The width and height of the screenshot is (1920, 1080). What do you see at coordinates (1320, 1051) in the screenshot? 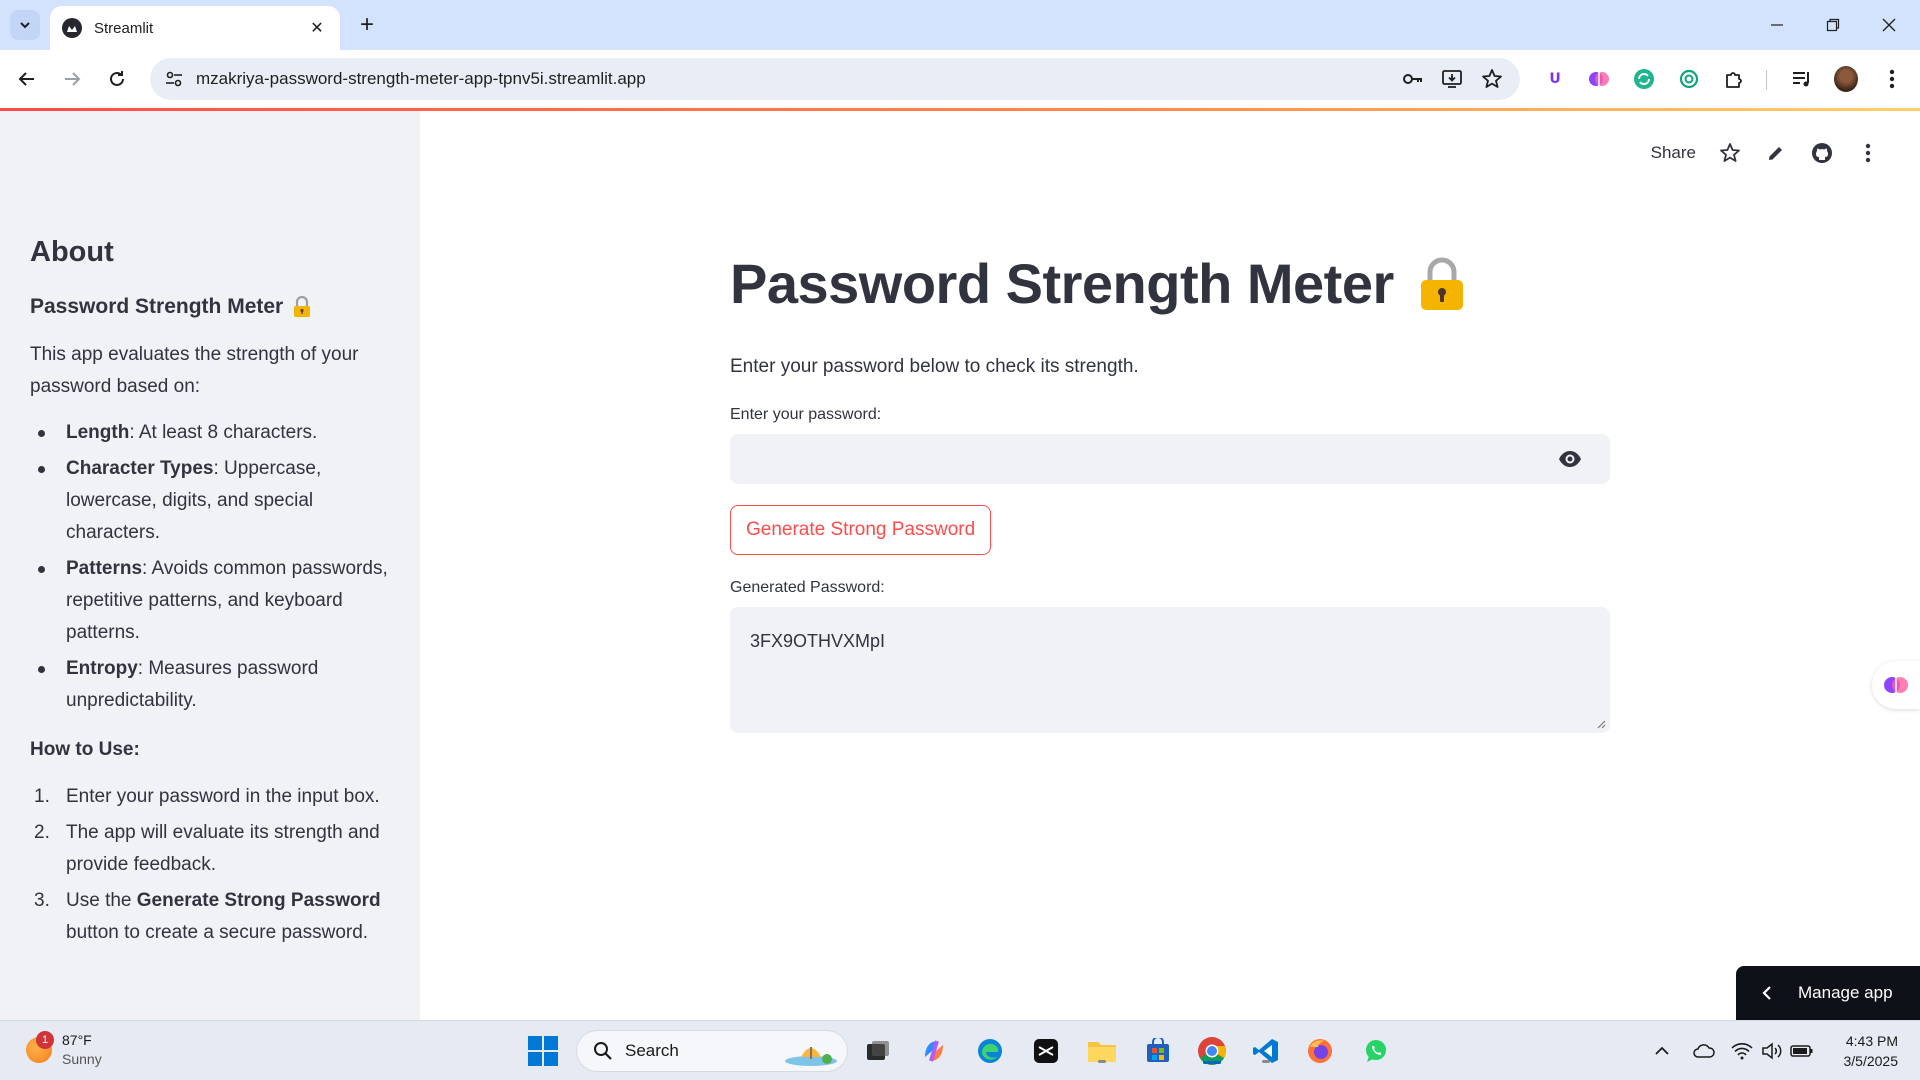
I see `firefox-icon` at bounding box center [1320, 1051].